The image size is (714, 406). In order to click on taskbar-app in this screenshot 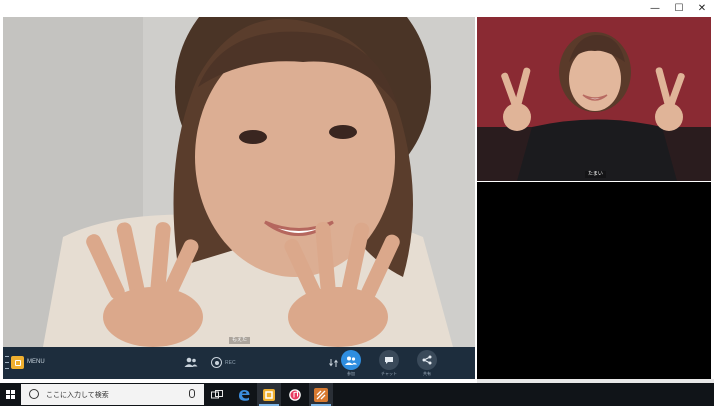, I will do `click(269, 394)`.